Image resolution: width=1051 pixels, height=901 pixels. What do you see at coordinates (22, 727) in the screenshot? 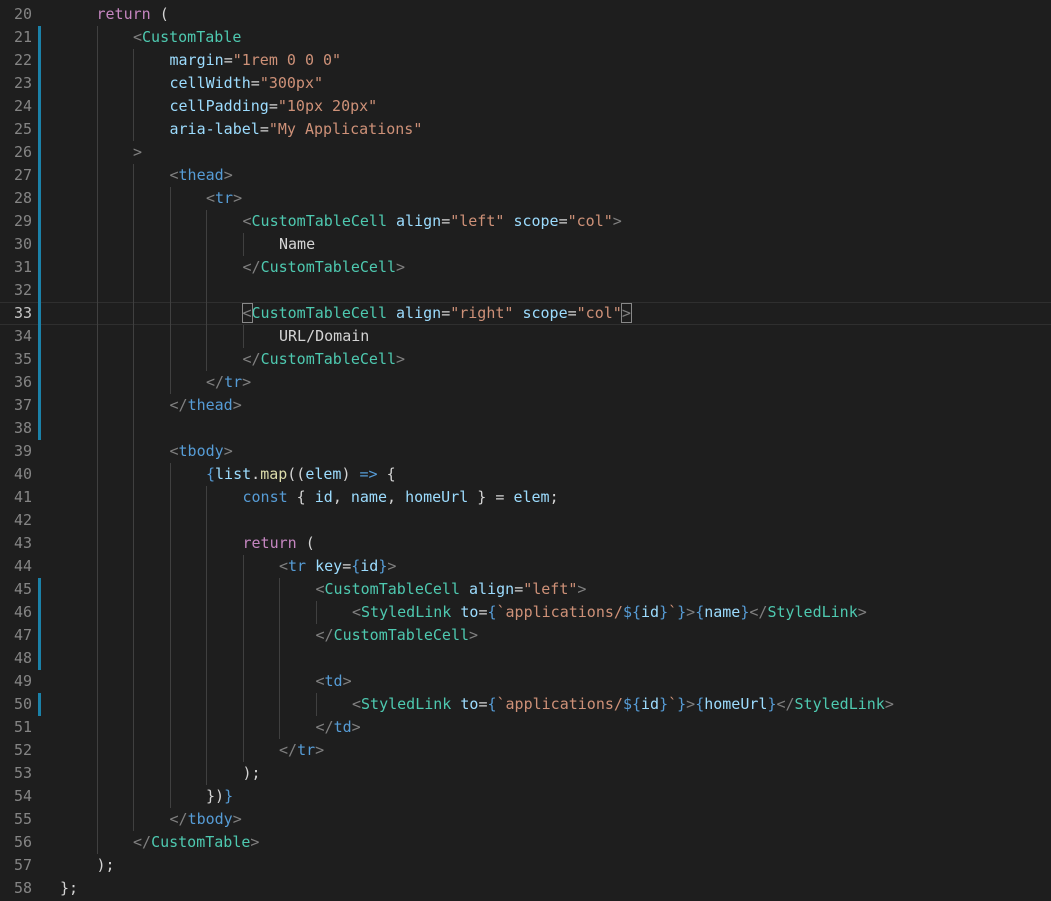
I see `line-number: 51` at bounding box center [22, 727].